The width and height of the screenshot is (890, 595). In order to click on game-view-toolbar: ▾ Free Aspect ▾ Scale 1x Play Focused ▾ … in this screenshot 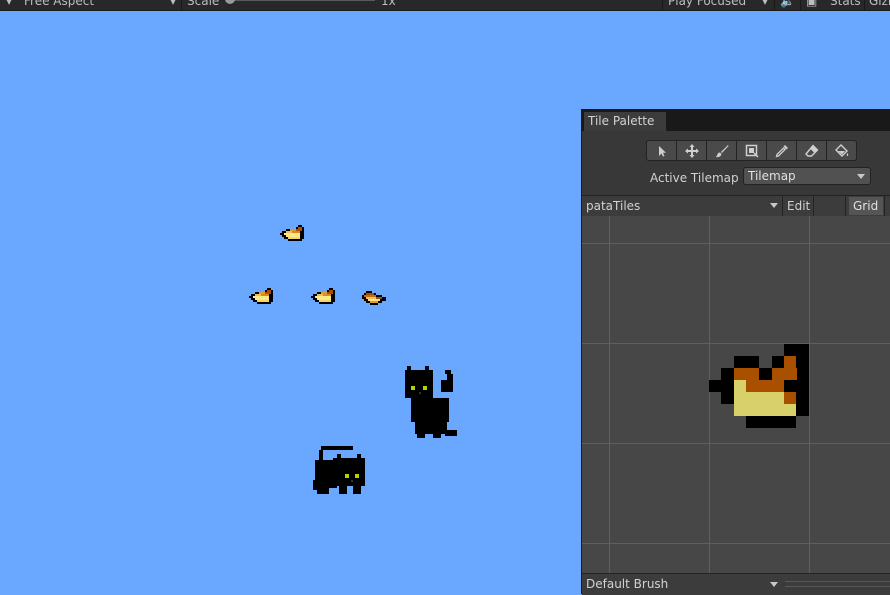, I will do `click(445, 5)`.